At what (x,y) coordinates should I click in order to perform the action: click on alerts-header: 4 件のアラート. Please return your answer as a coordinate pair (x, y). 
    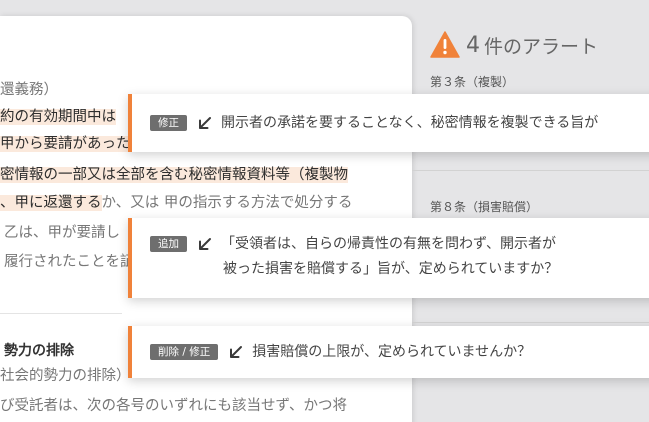
    Looking at the image, I should click on (514, 45).